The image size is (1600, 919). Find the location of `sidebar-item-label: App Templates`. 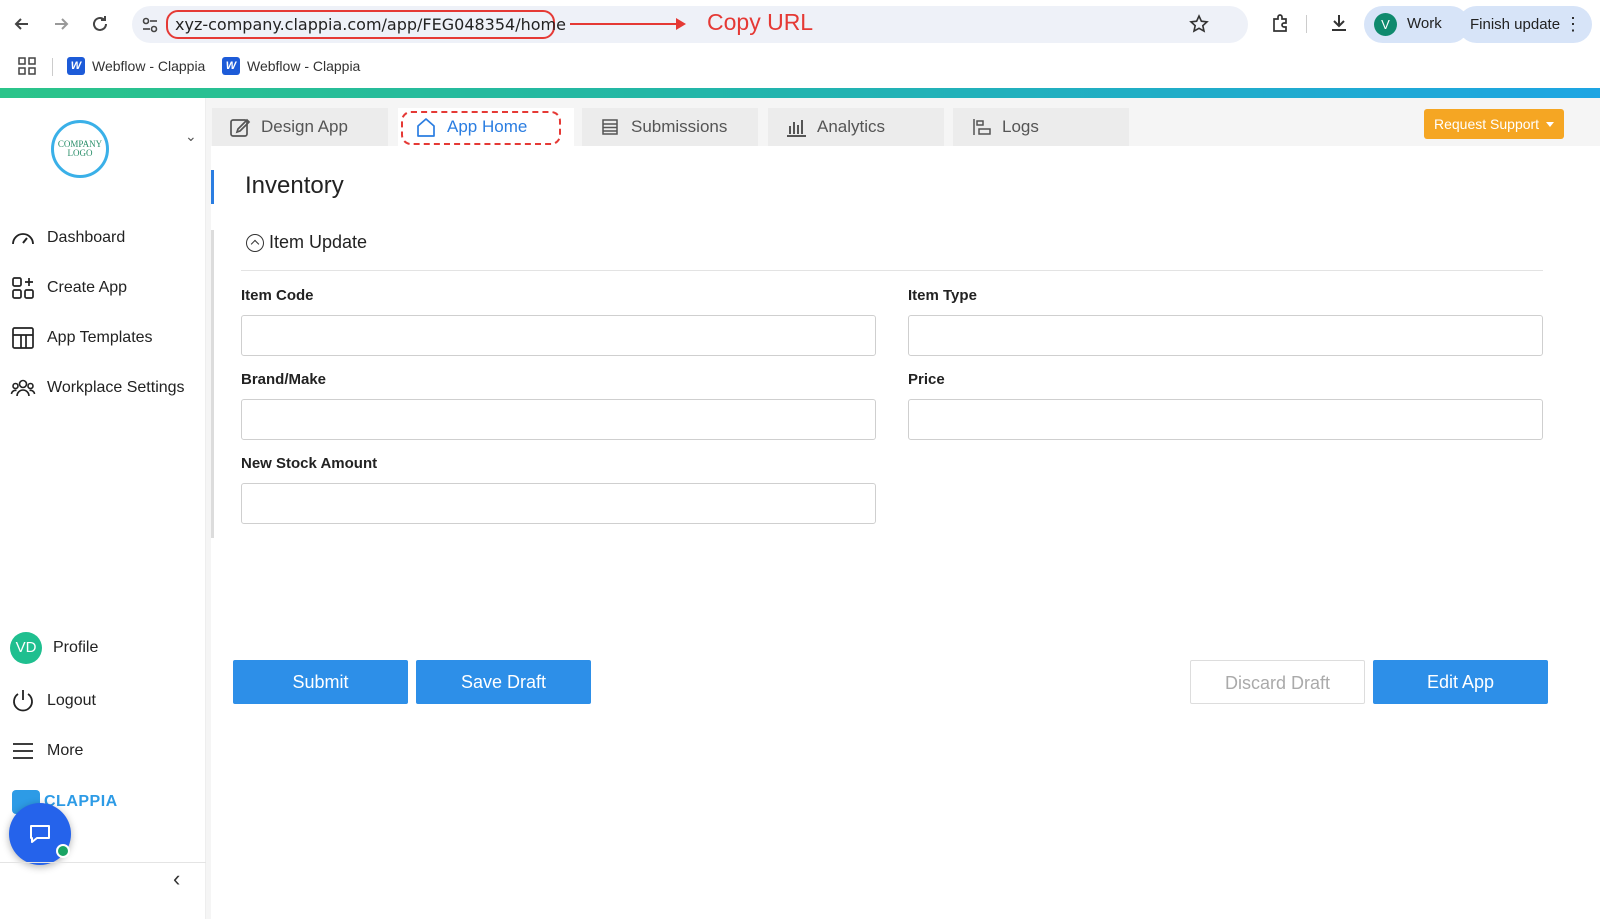

sidebar-item-label: App Templates is located at coordinates (100, 337).